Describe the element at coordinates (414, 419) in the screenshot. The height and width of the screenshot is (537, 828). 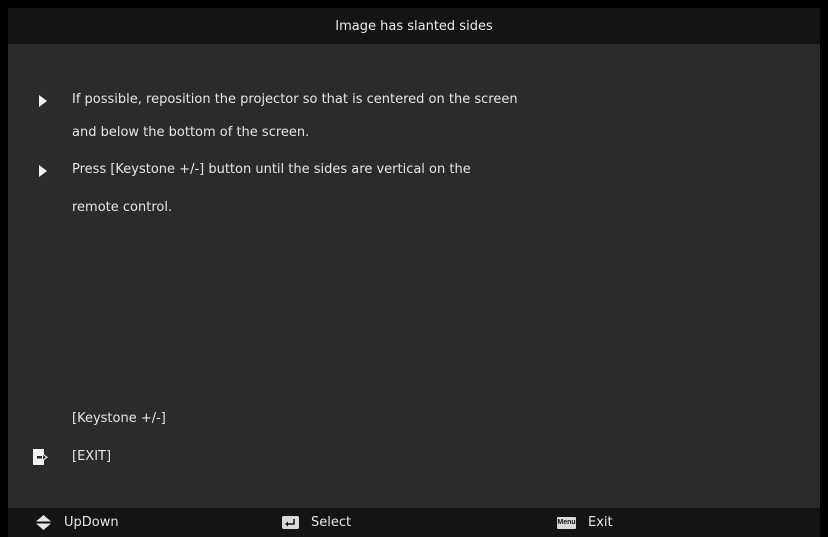
I see `keystone-action: [Keystone +/-]` at that location.